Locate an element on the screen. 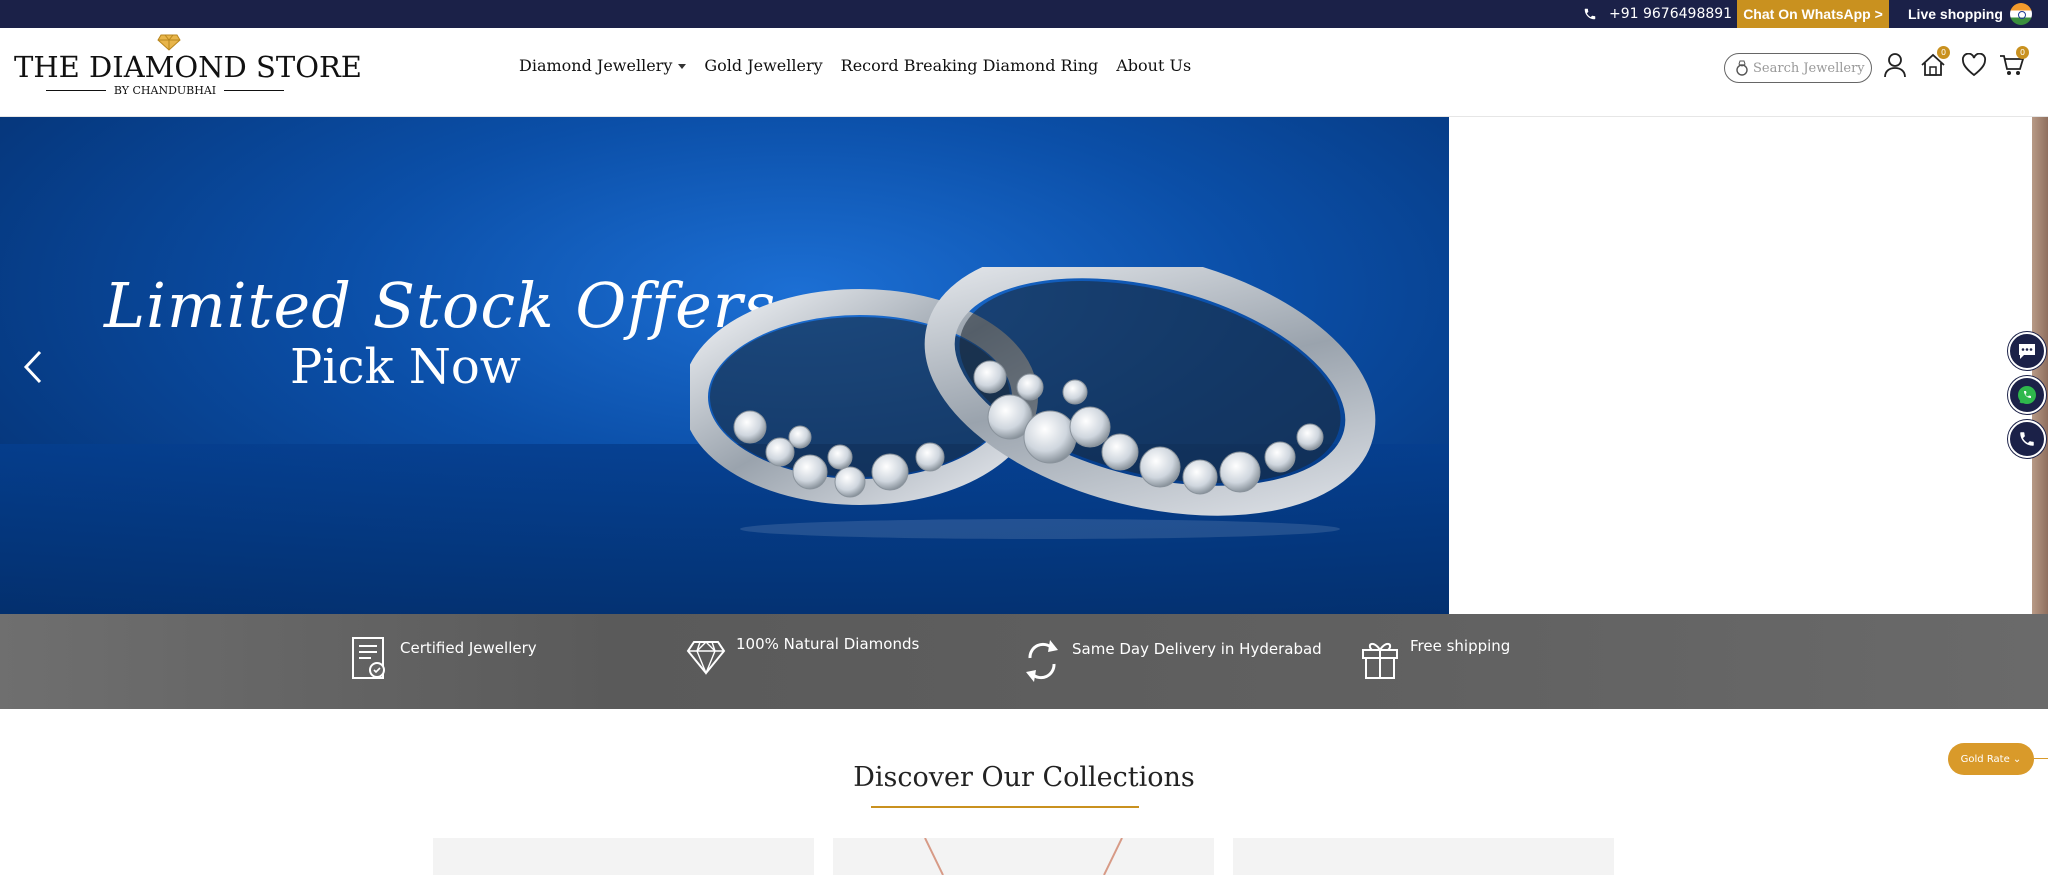  feature-natural-diamonds: 100% Natural Diamonds is located at coordinates (803, 655).